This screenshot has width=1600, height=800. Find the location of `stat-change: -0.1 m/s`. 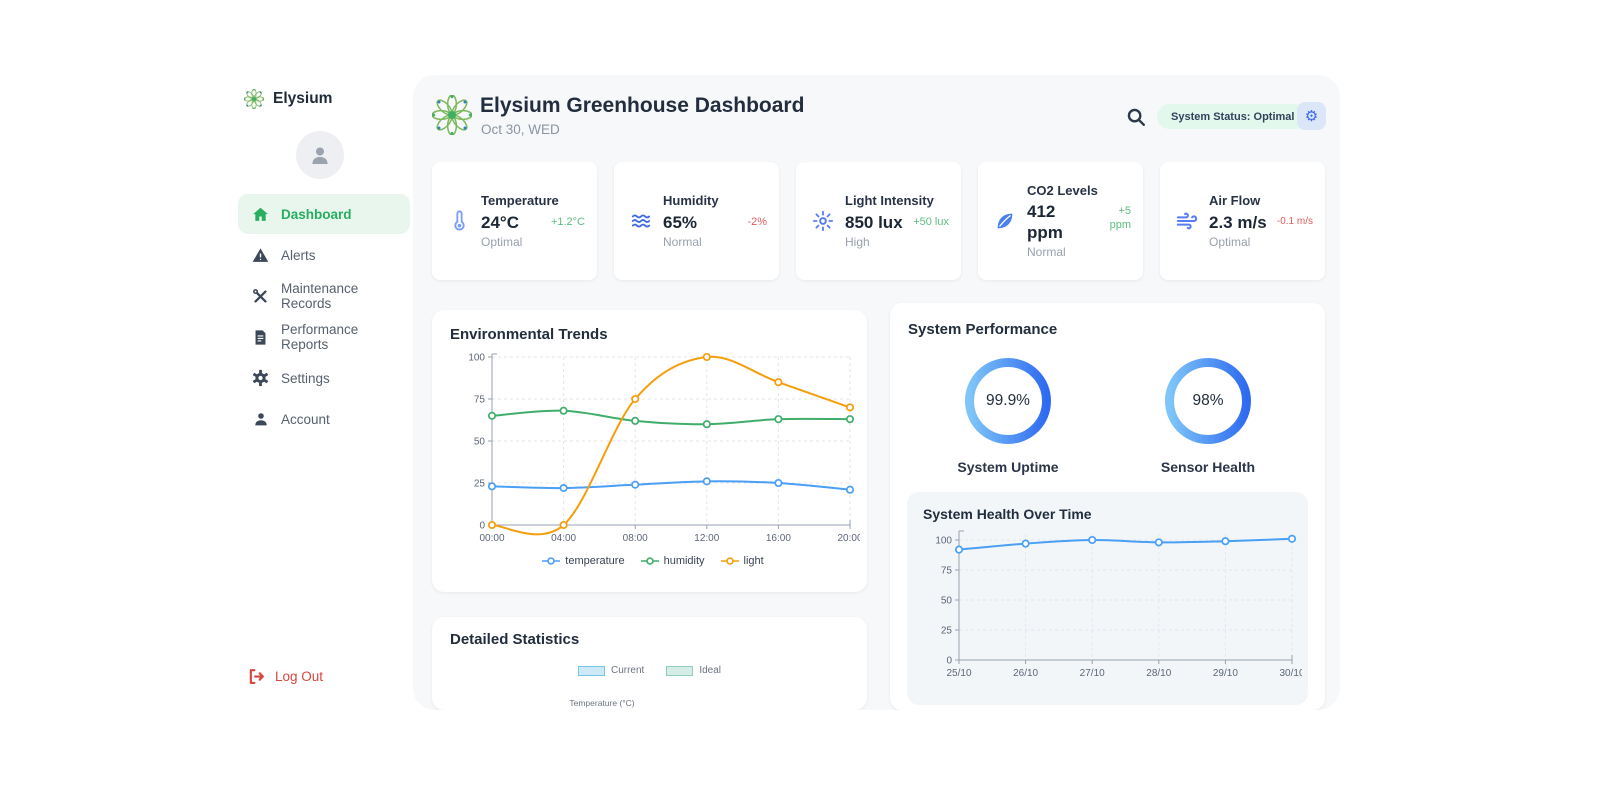

stat-change: -0.1 m/s is located at coordinates (1294, 221).